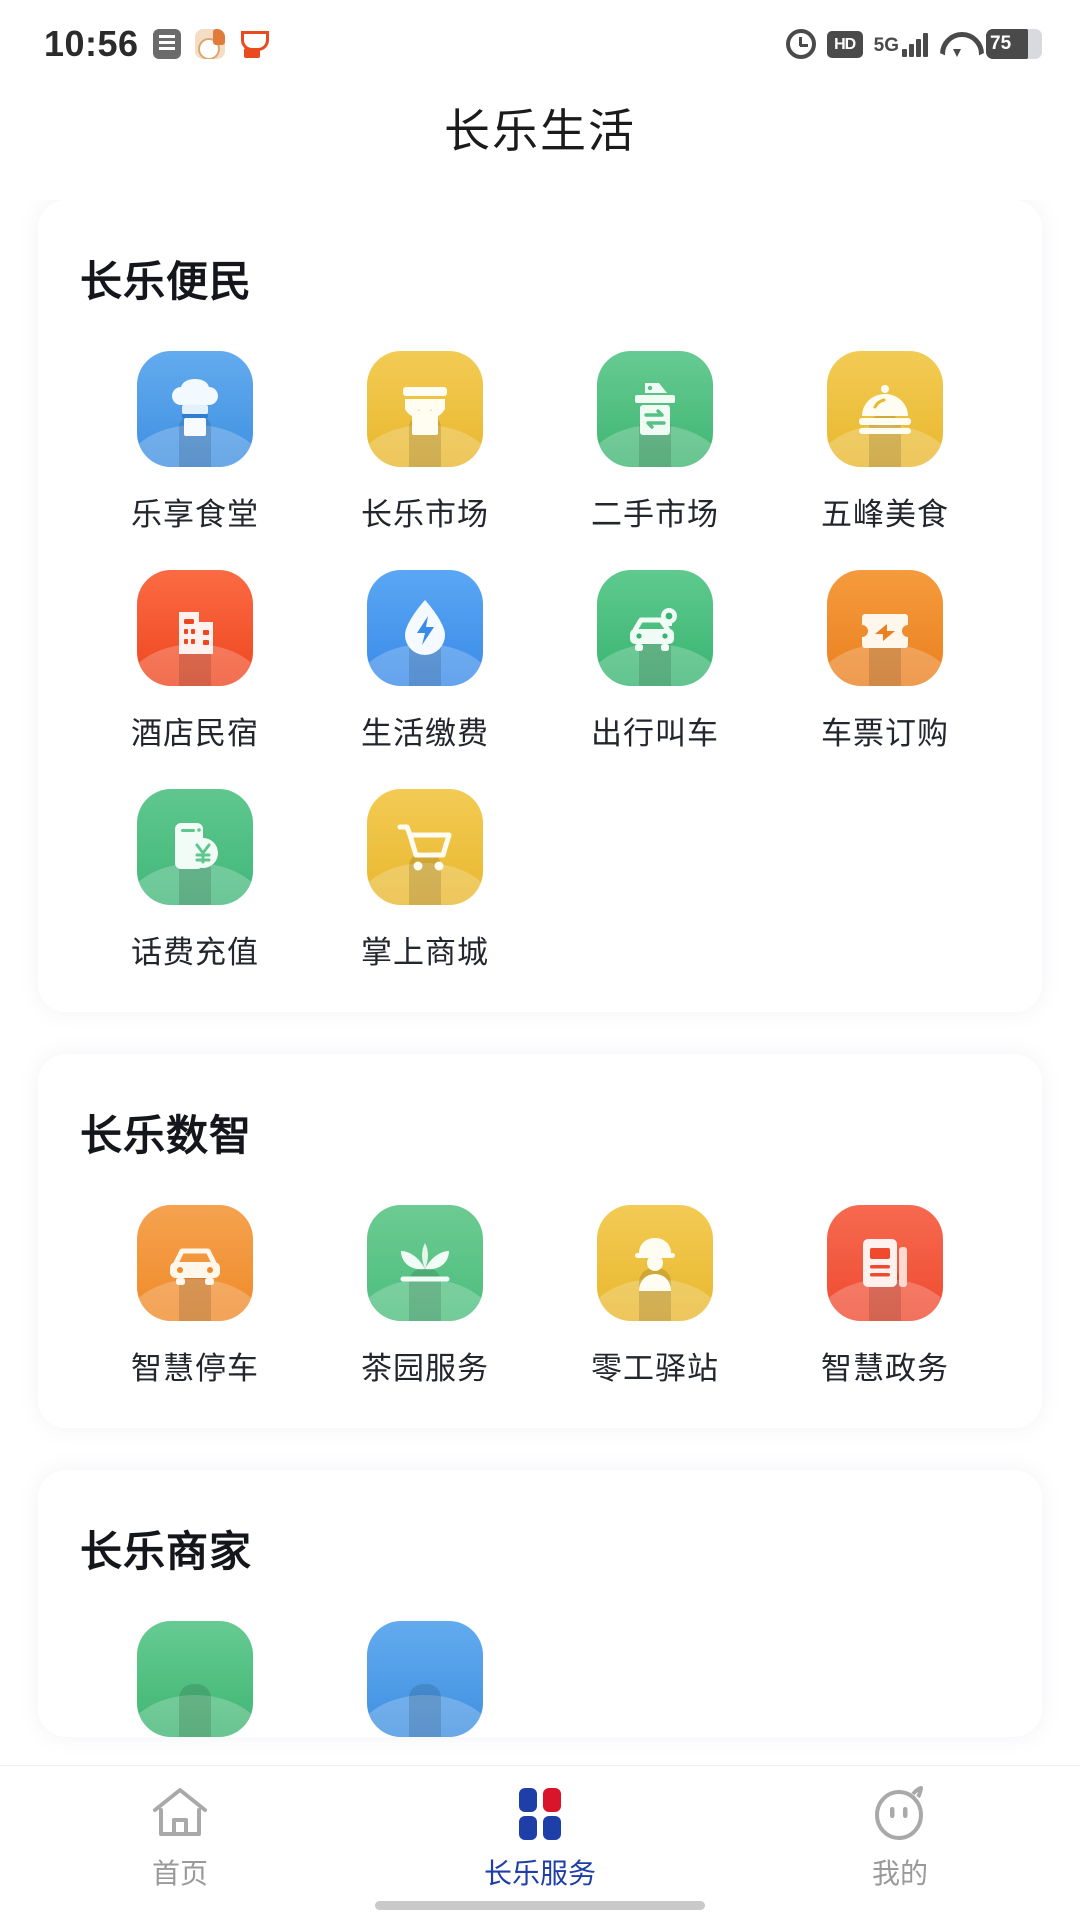  I want to click on status-bar-left: 10:56, so click(156, 44).